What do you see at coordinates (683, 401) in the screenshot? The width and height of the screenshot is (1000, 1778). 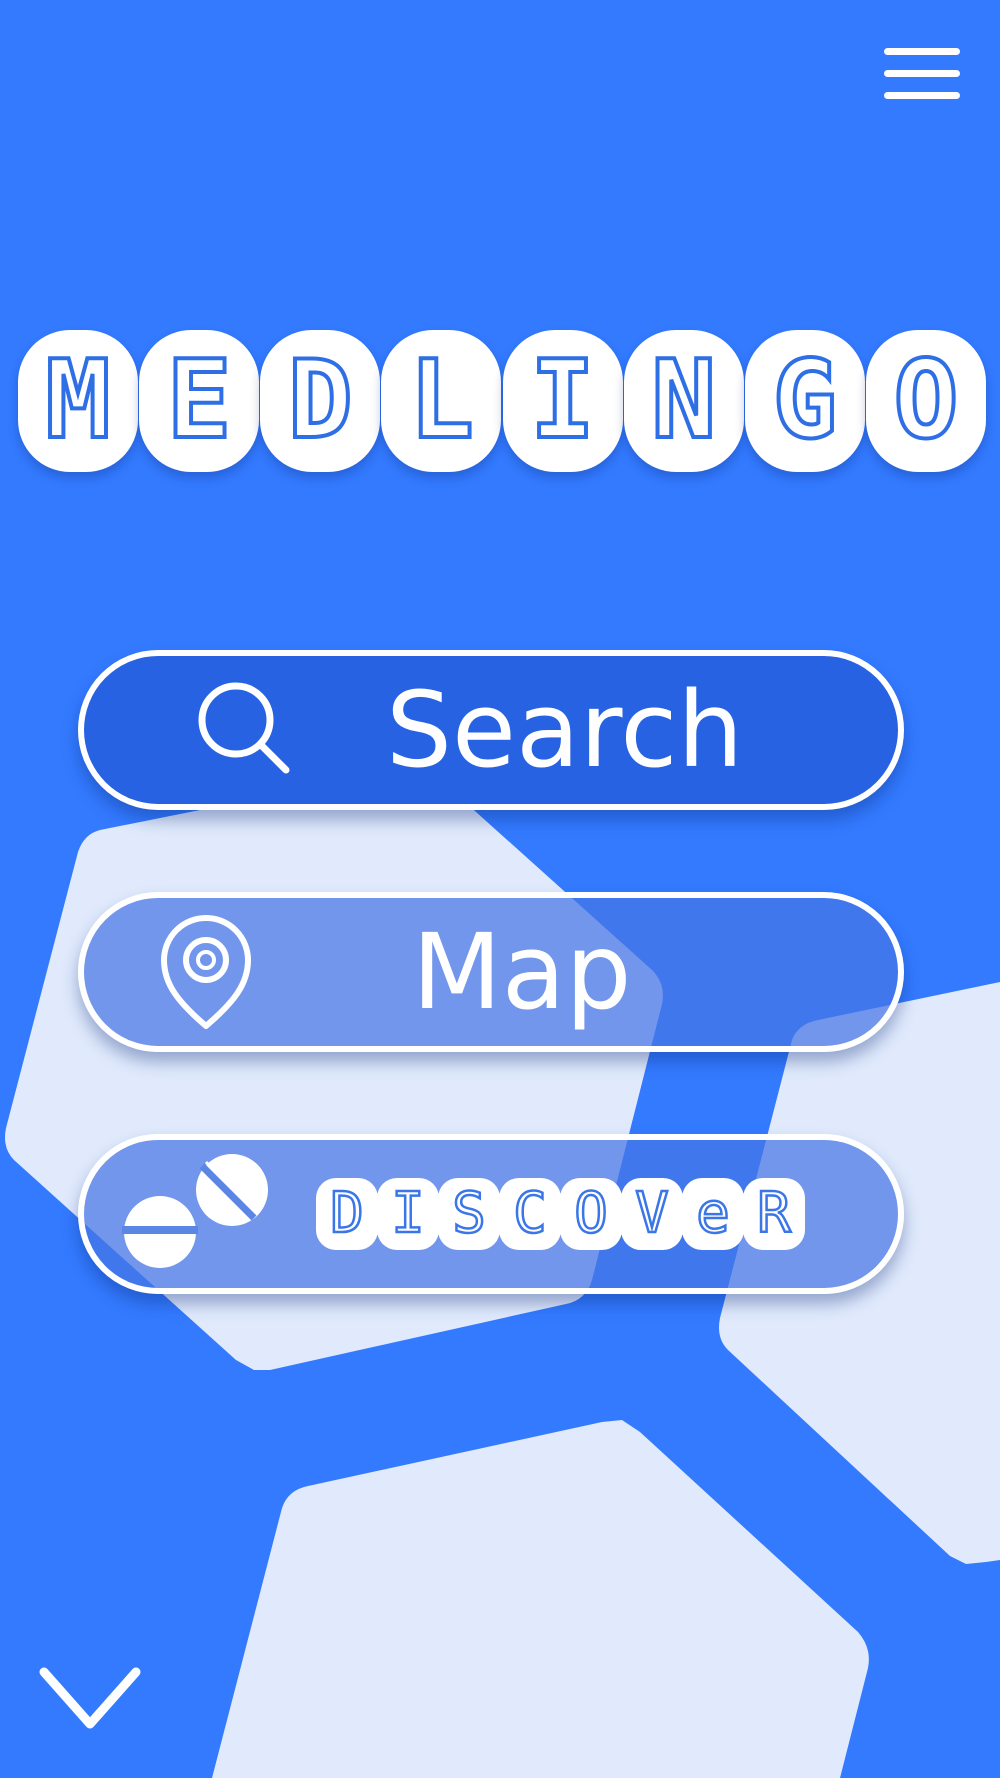 I see `logo-letter: N` at bounding box center [683, 401].